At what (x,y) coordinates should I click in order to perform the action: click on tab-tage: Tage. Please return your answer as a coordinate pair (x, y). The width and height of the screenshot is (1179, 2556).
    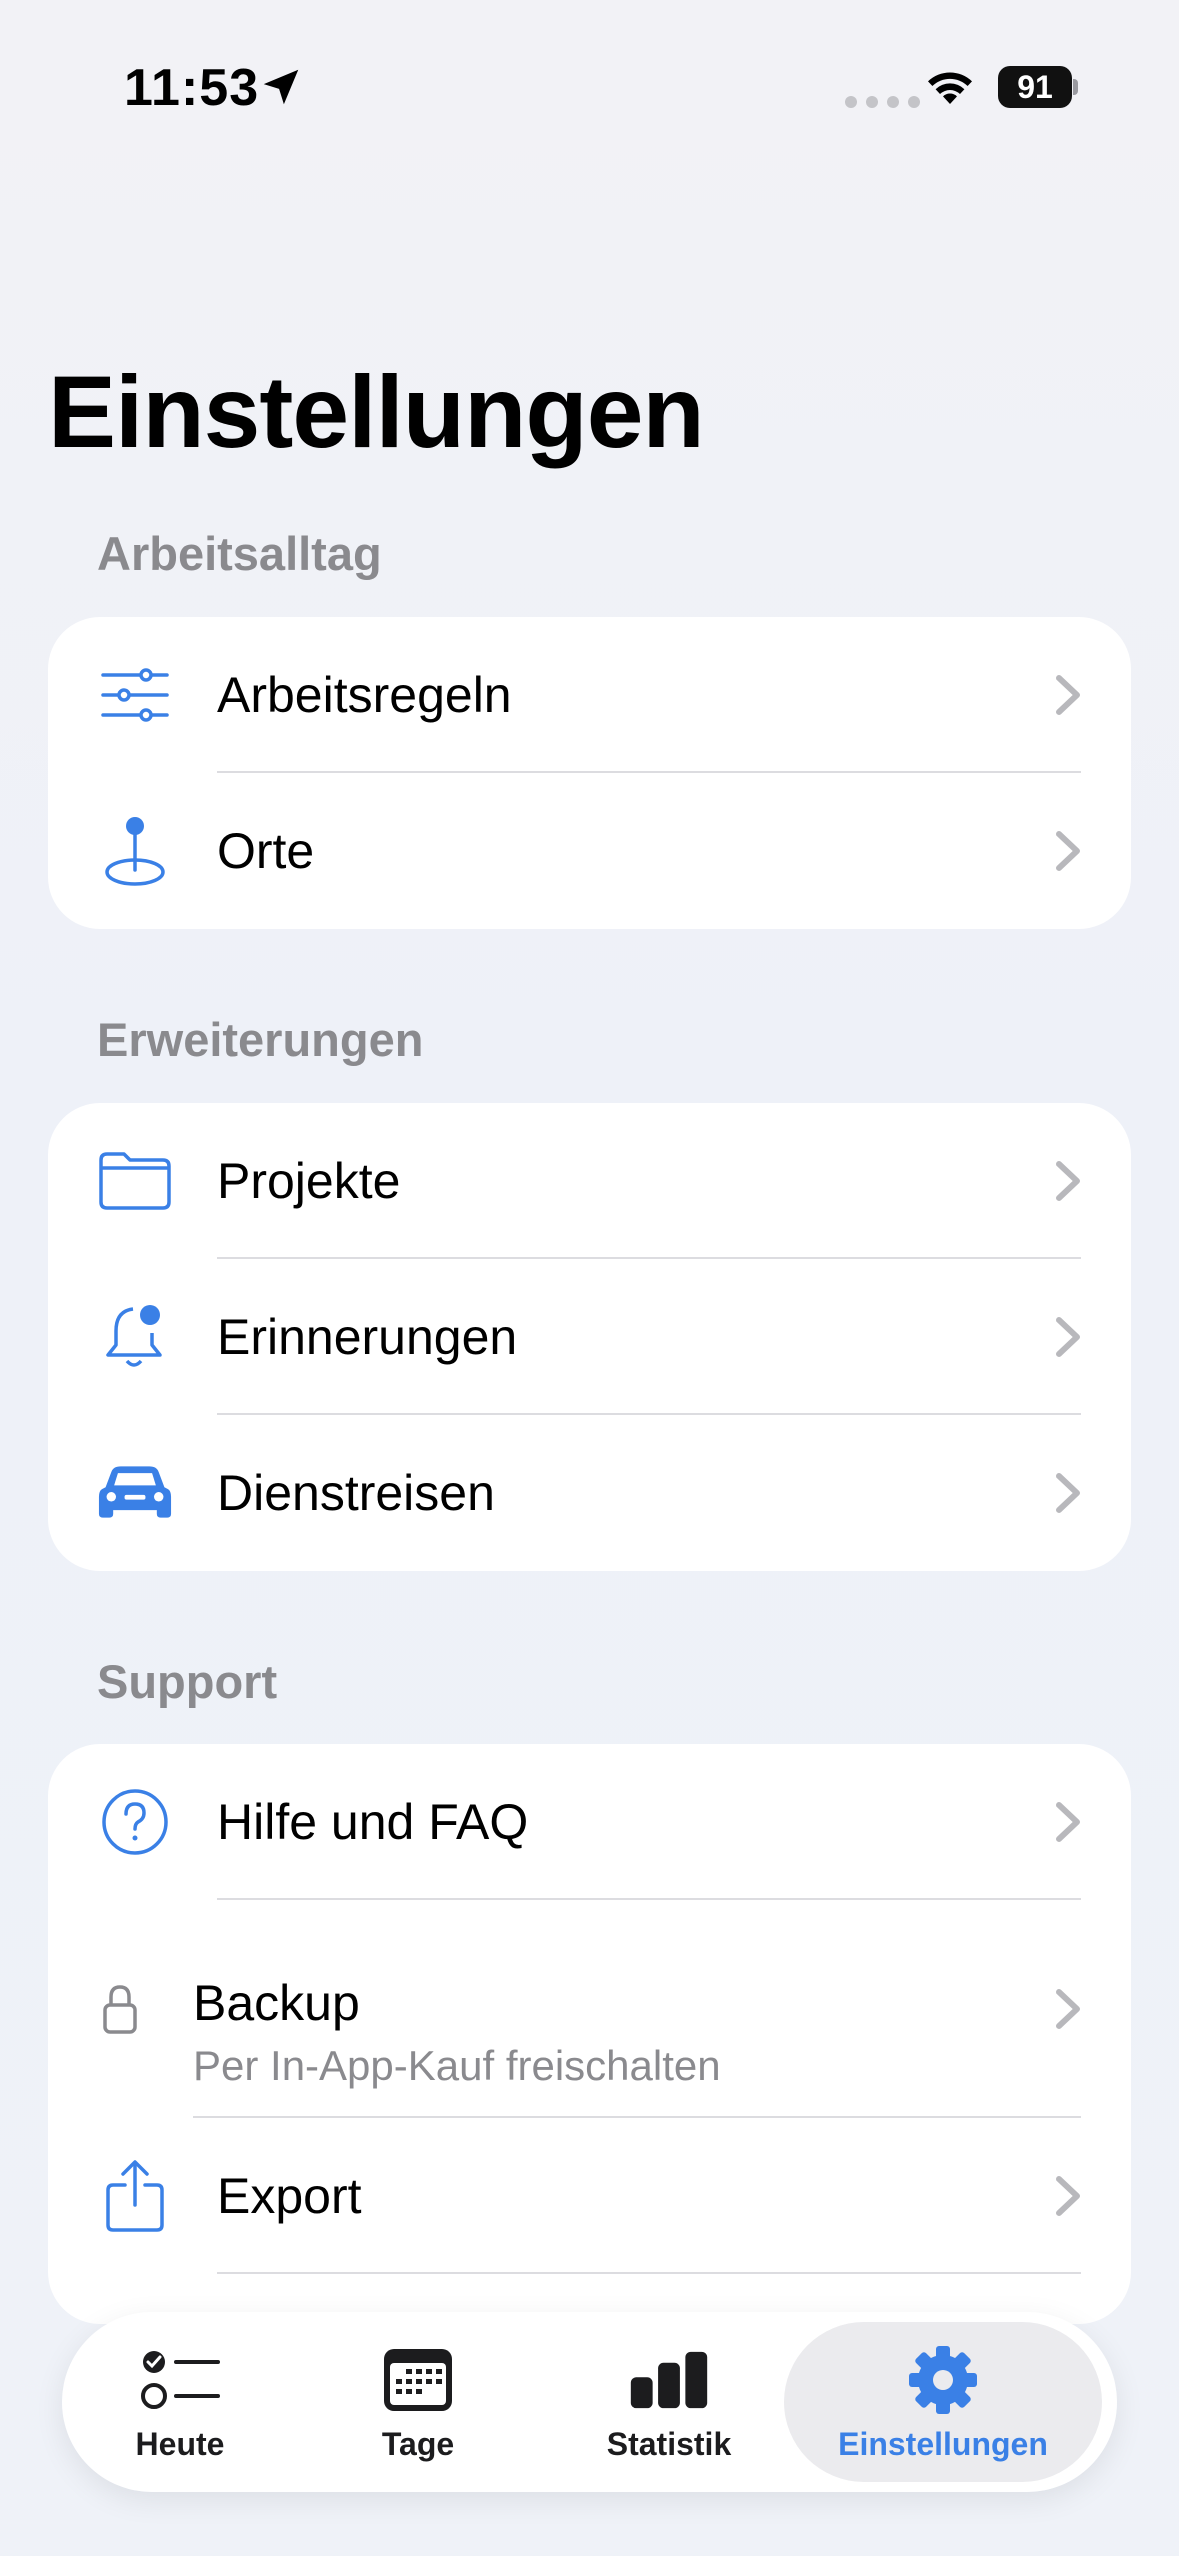
    Looking at the image, I should click on (418, 2402).